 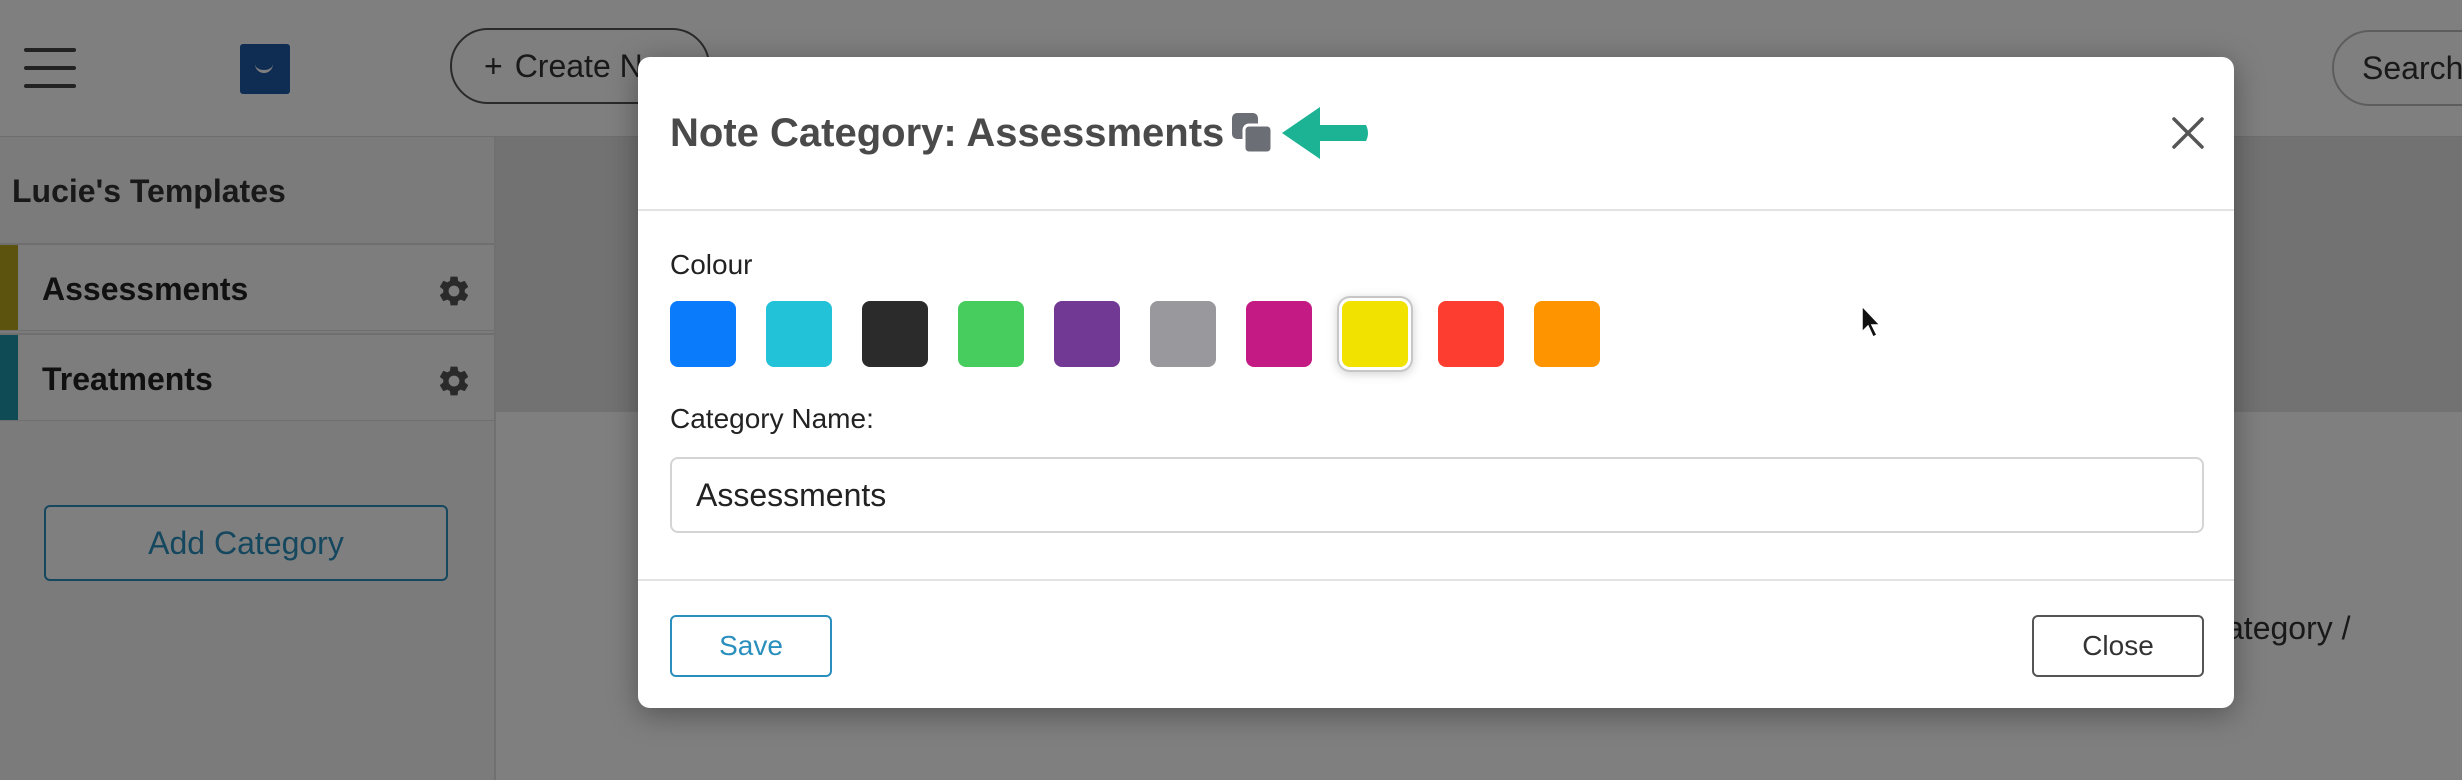 What do you see at coordinates (1471, 334) in the screenshot?
I see `colour-swatch-red` at bounding box center [1471, 334].